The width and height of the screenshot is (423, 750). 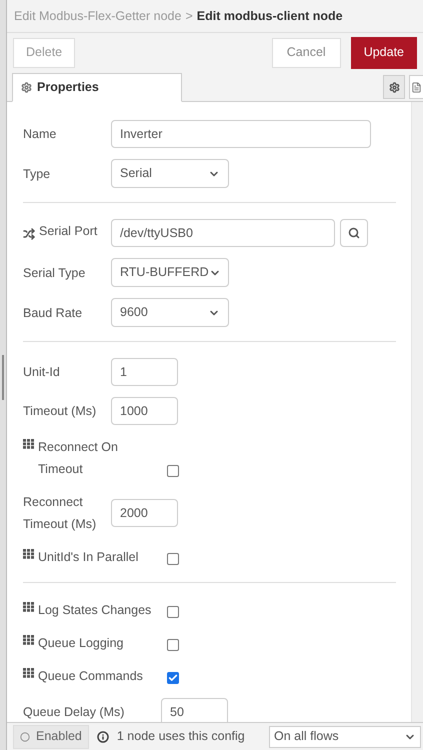 I want to click on field-label: UnitId's In Parallel, so click(x=88, y=557).